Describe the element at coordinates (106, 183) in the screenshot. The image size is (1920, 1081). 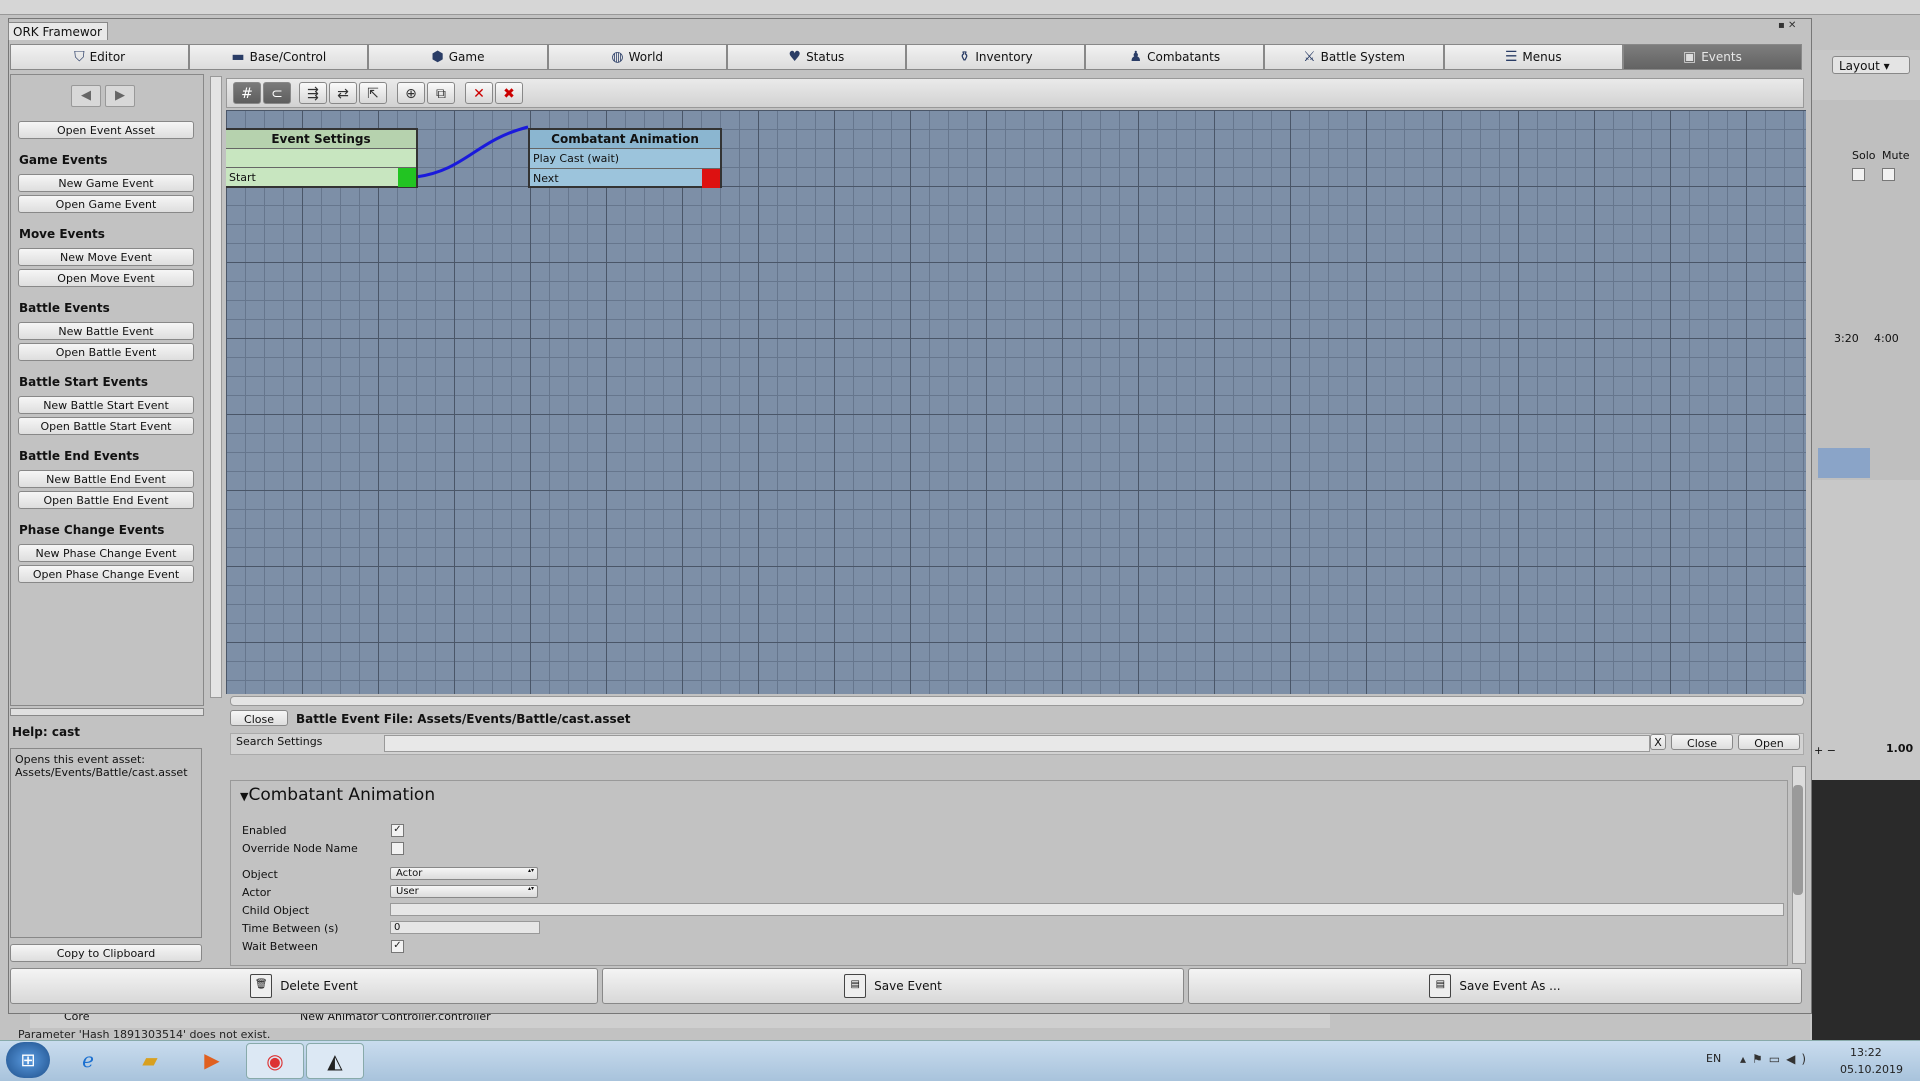
I see `new-game-event-button: New Game Event` at that location.